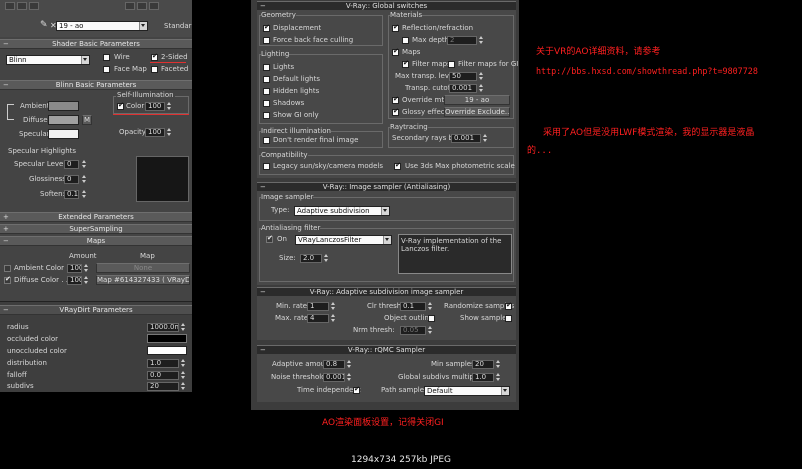  What do you see at coordinates (155, 132) in the screenshot?
I see `opacity-field: 100` at bounding box center [155, 132].